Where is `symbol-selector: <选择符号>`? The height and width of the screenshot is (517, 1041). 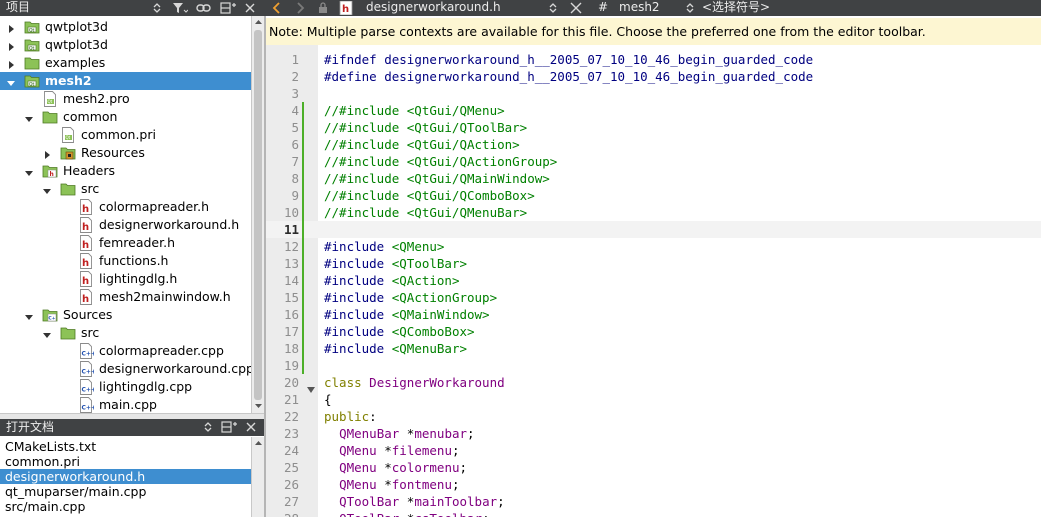
symbol-selector: <选择符号> is located at coordinates (736, 8).